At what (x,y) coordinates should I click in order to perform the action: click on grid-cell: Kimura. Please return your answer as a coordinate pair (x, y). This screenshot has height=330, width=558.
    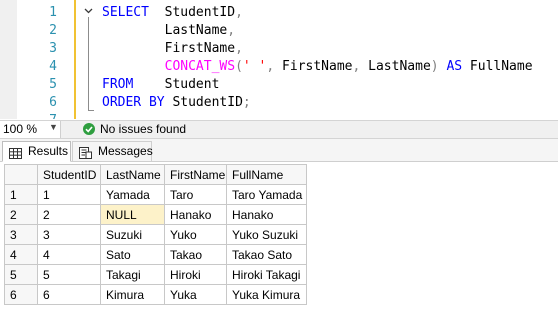
    Looking at the image, I should click on (132, 294).